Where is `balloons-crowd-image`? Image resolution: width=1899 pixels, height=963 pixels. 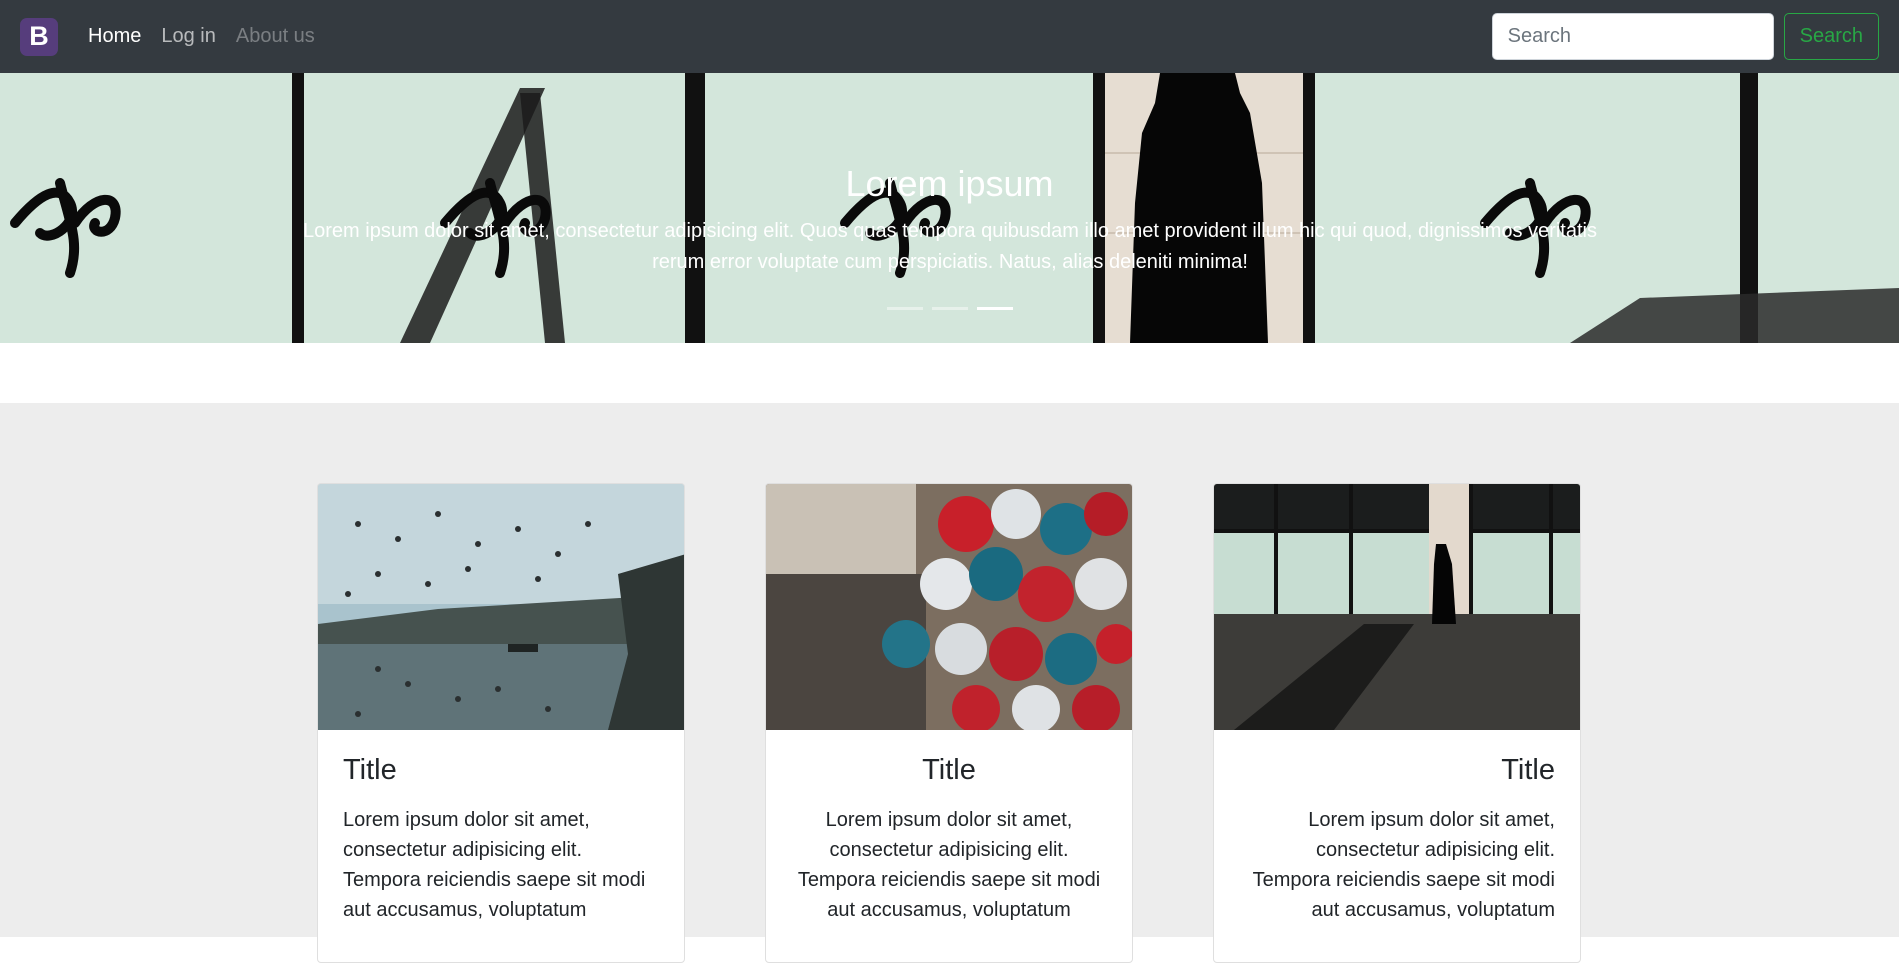 balloons-crowd-image is located at coordinates (949, 607).